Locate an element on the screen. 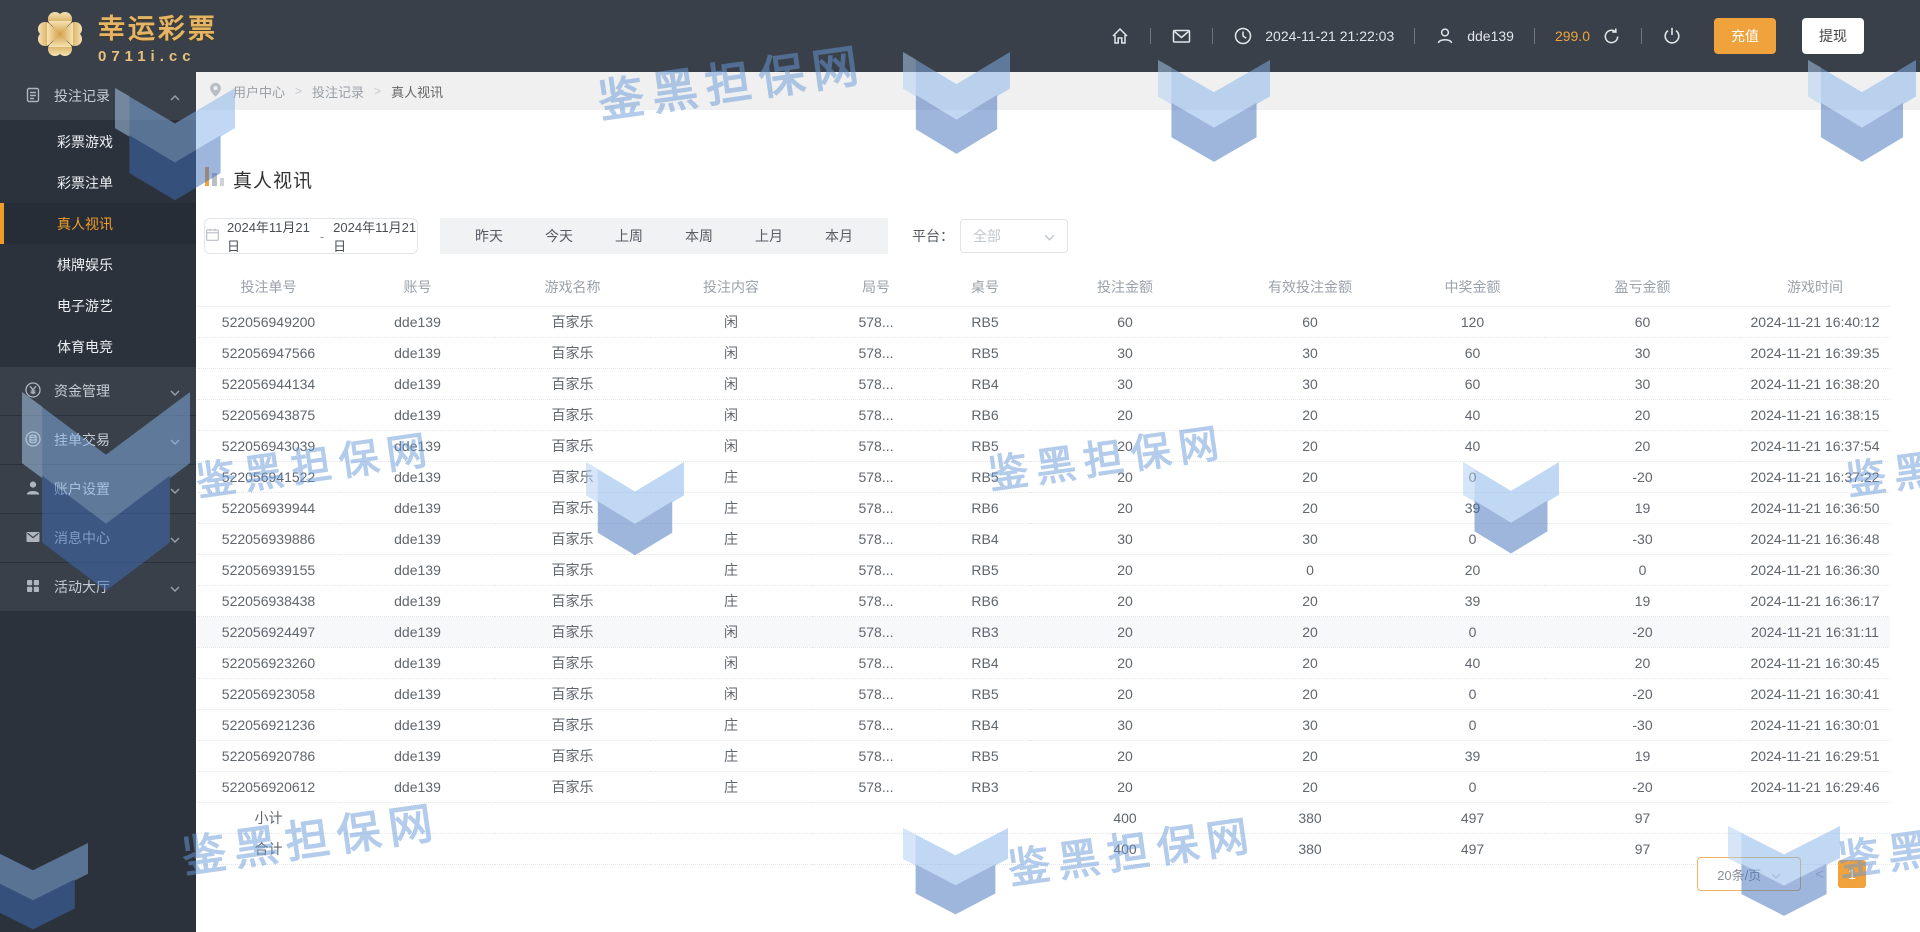 The height and width of the screenshot is (932, 1920). location-pin-icon is located at coordinates (215, 91).